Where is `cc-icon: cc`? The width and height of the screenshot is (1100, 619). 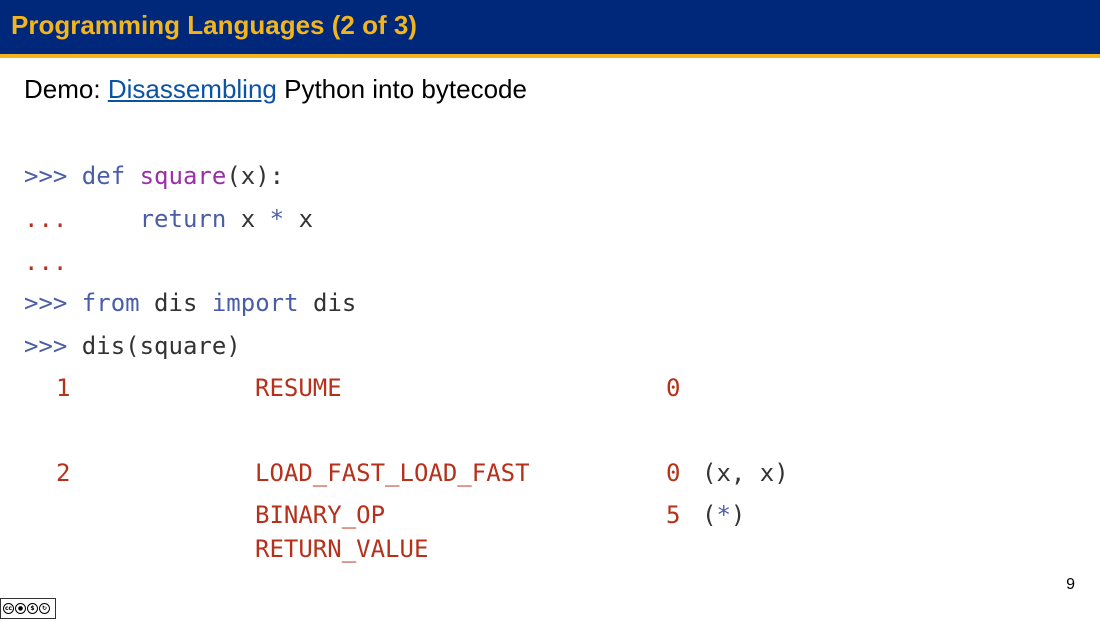 cc-icon: cc is located at coordinates (8, 608).